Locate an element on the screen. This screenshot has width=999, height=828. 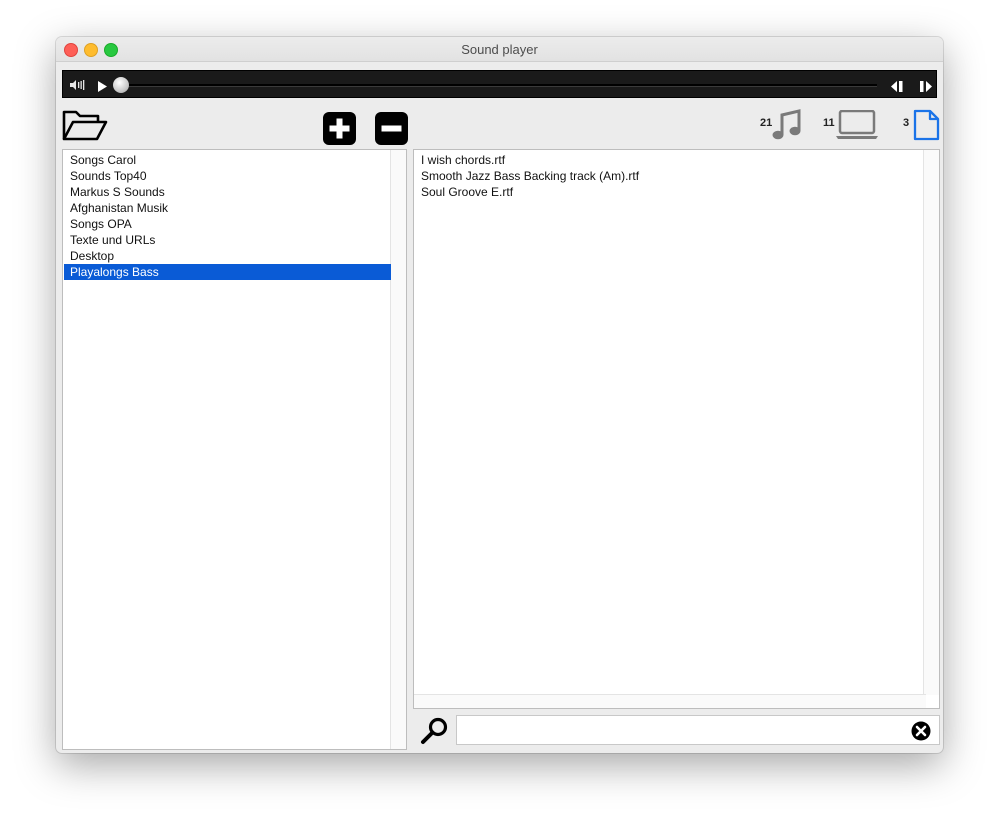
next-icon is located at coordinates (925, 88).